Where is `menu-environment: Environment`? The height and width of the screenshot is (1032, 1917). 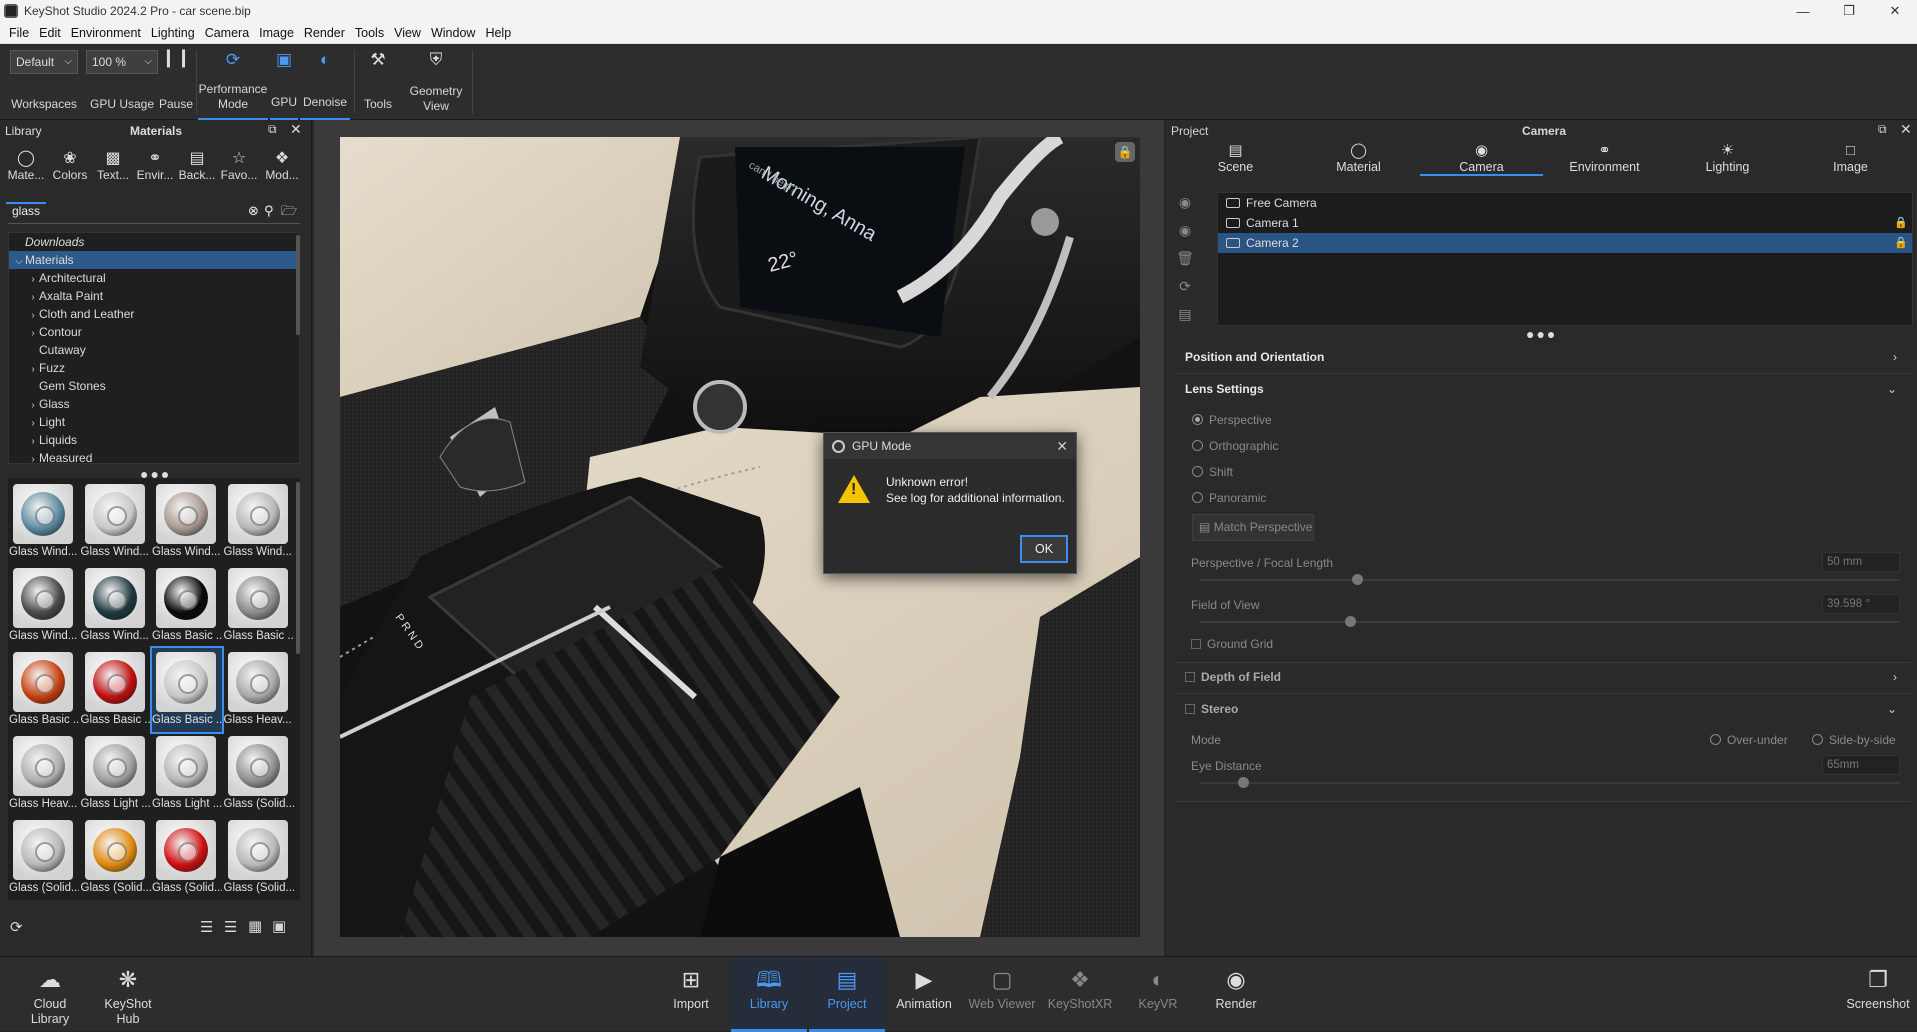 menu-environment: Environment is located at coordinates (106, 33).